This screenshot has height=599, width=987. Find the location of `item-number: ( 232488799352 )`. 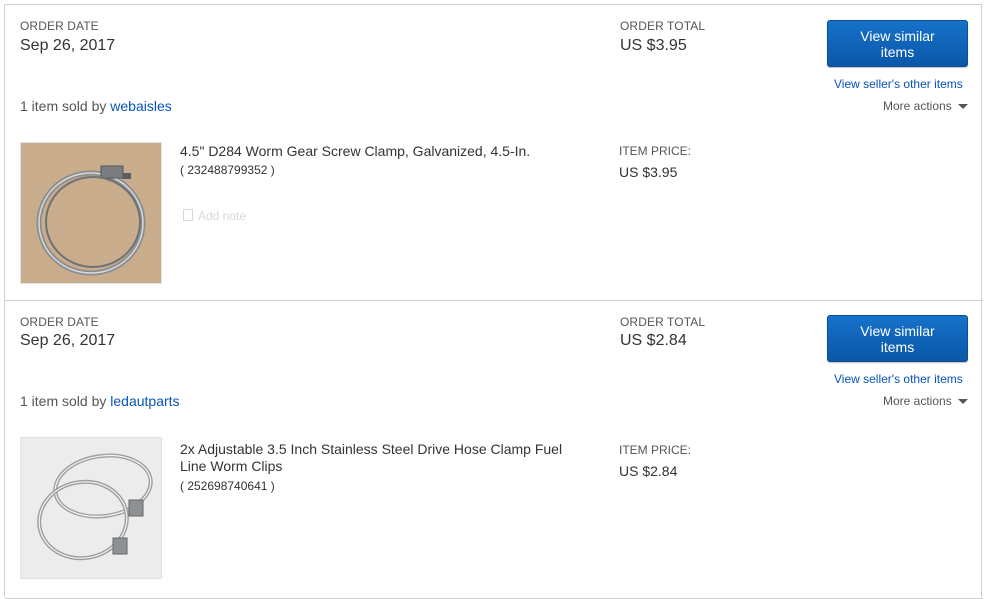

item-number: ( 232488799352 ) is located at coordinates (227, 170).